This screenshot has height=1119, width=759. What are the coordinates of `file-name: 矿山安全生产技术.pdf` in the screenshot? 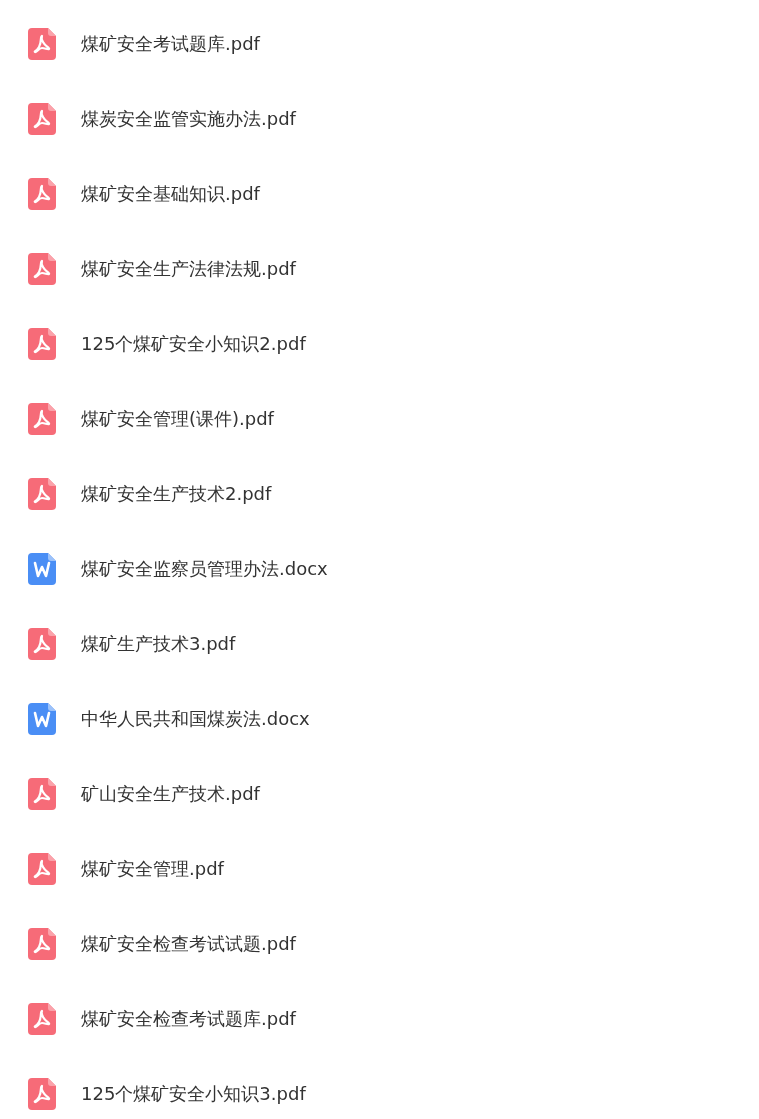 It's located at (170, 793).